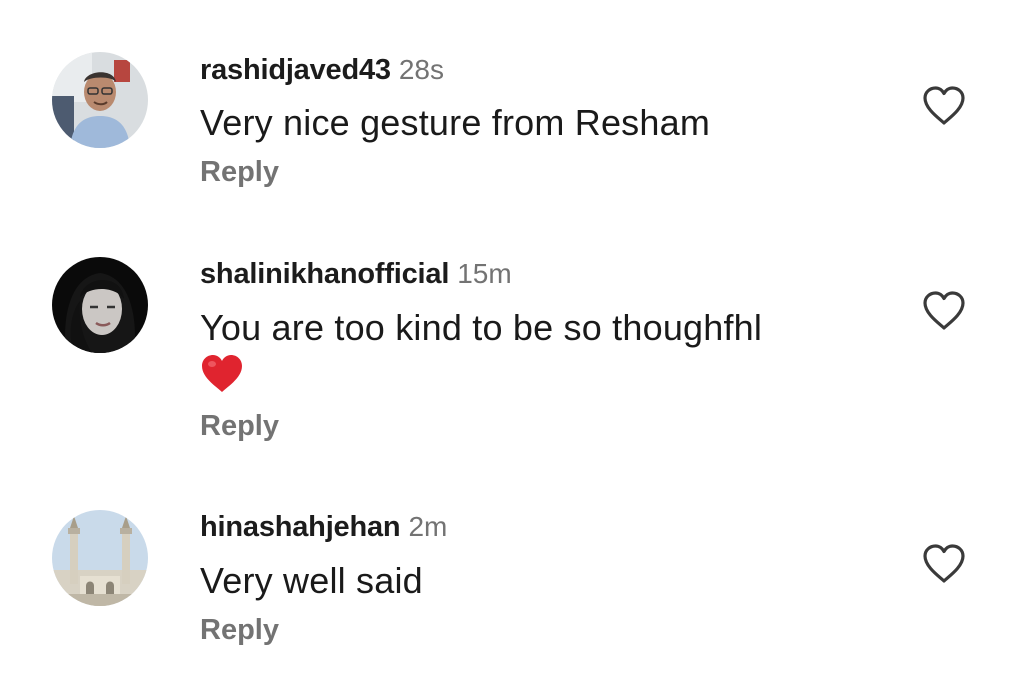  What do you see at coordinates (421, 69) in the screenshot?
I see `timestamp: 28s` at bounding box center [421, 69].